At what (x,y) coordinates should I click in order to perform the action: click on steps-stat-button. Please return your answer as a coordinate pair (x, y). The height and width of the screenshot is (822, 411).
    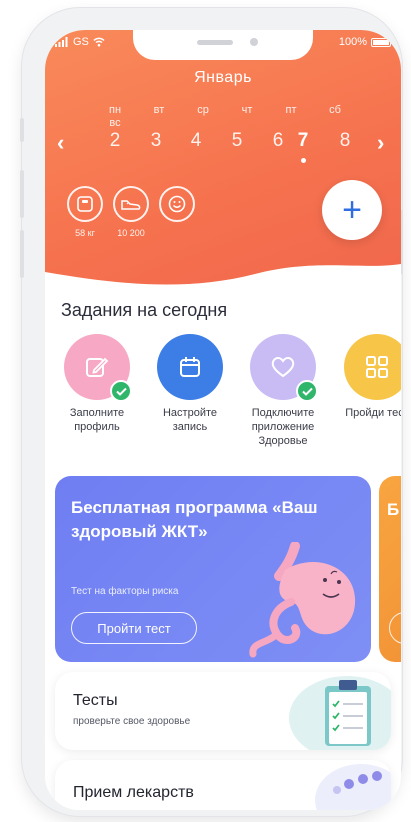
    Looking at the image, I should click on (131, 204).